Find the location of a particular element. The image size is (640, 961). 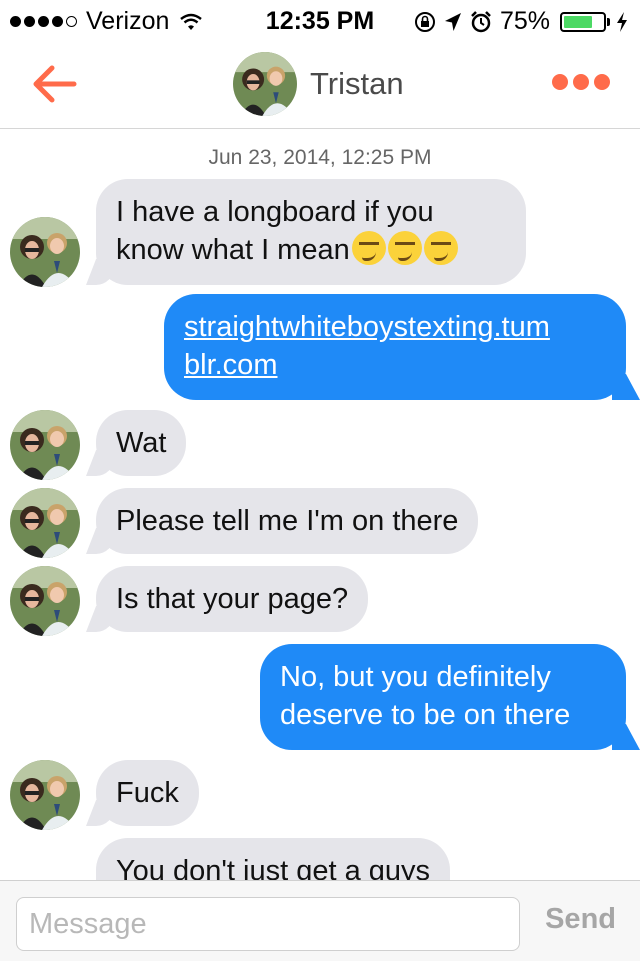

incoming-message: Wat is located at coordinates (141, 443).